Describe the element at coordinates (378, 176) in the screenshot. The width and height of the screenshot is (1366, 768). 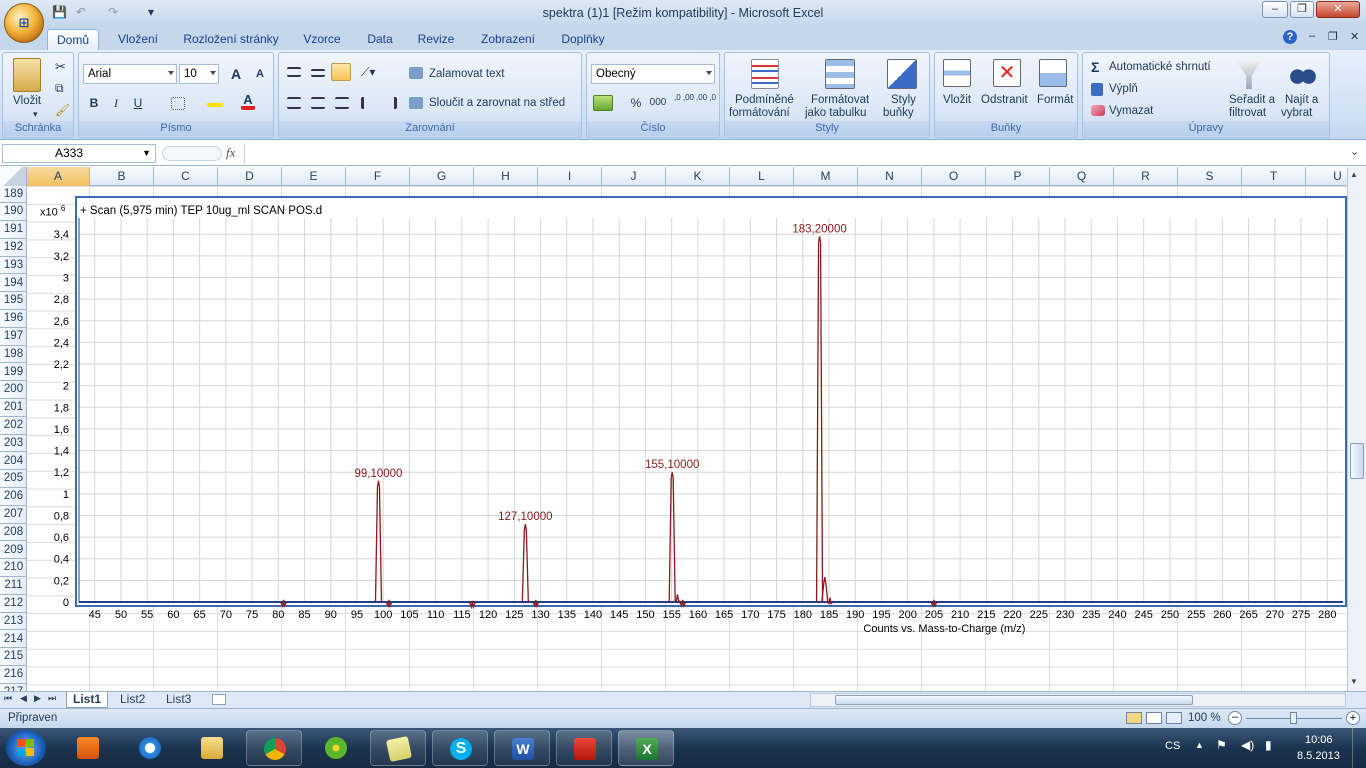
I see `column-header: F` at that location.